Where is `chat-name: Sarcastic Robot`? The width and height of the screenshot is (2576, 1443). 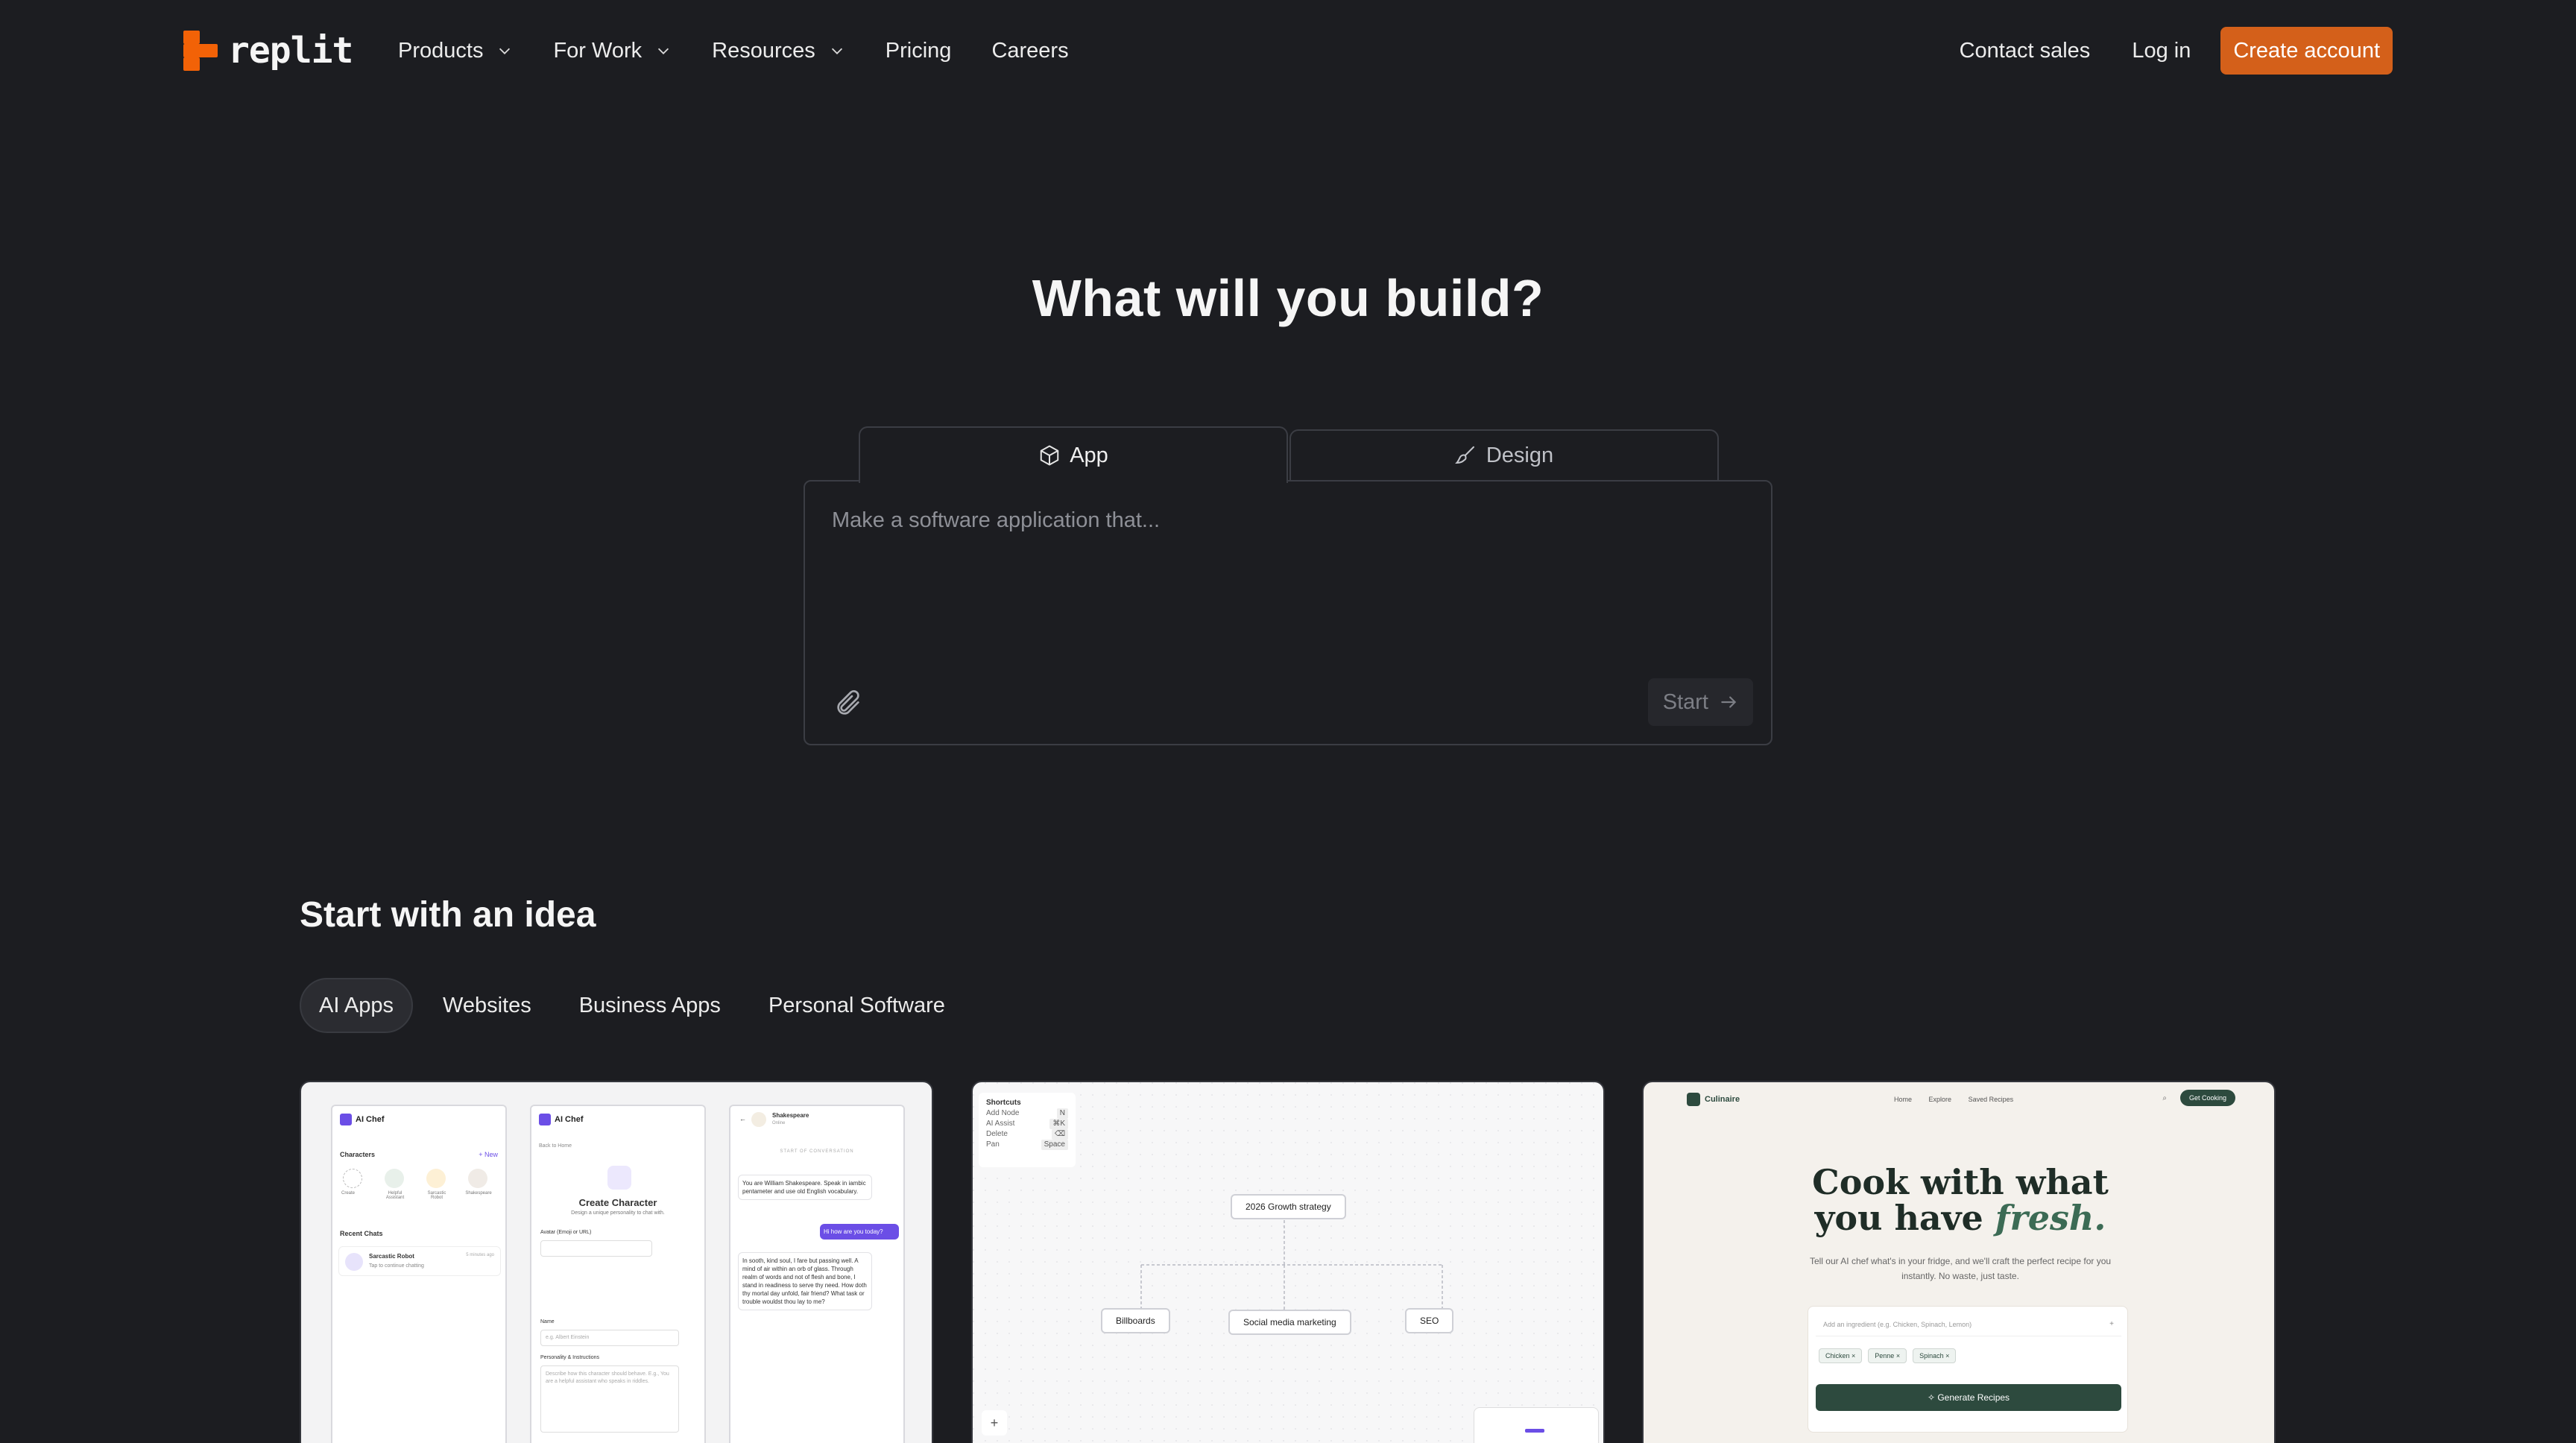 chat-name: Sarcastic Robot is located at coordinates (391, 1256).